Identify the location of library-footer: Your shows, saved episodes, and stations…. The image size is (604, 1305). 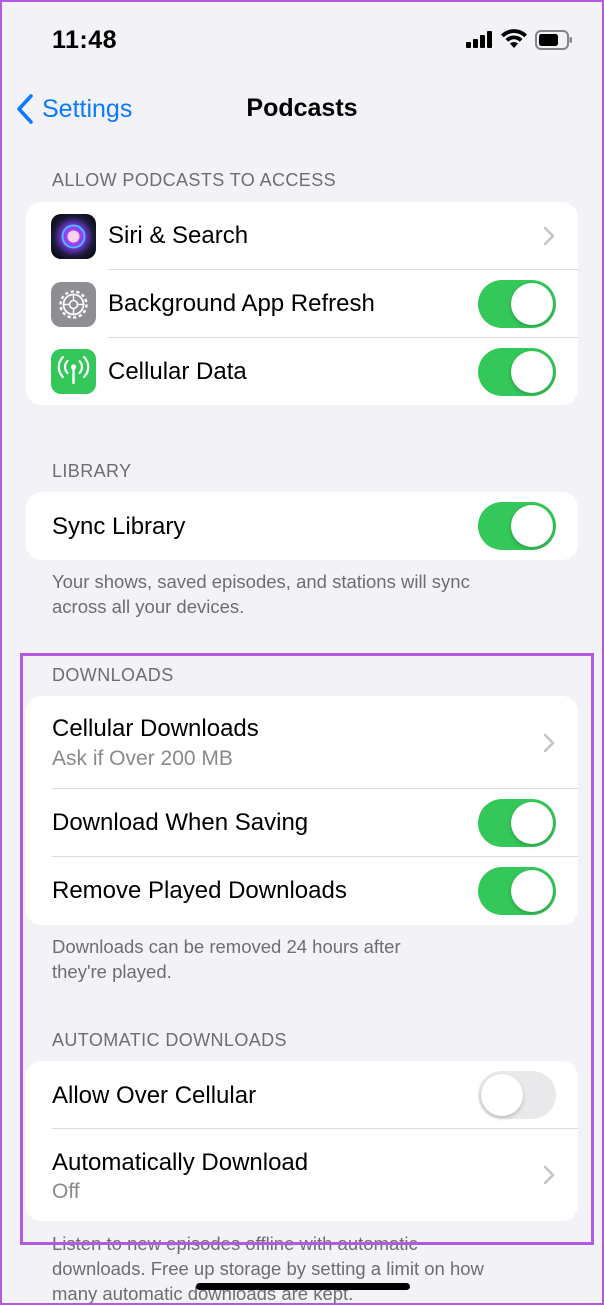
(302, 594).